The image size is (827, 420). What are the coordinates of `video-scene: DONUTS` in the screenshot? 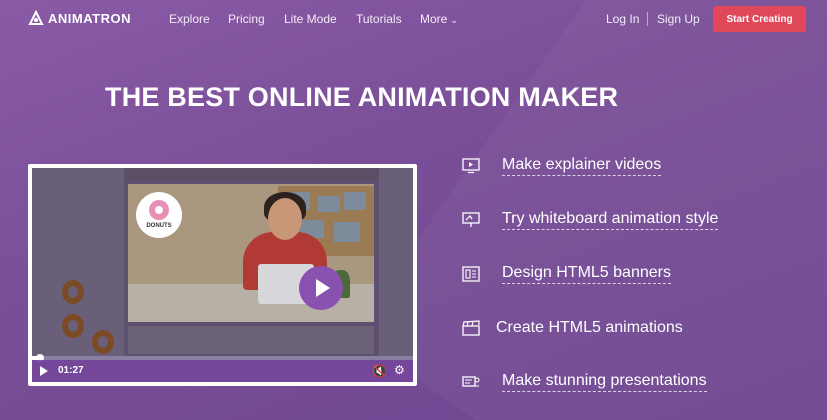 It's located at (251, 253).